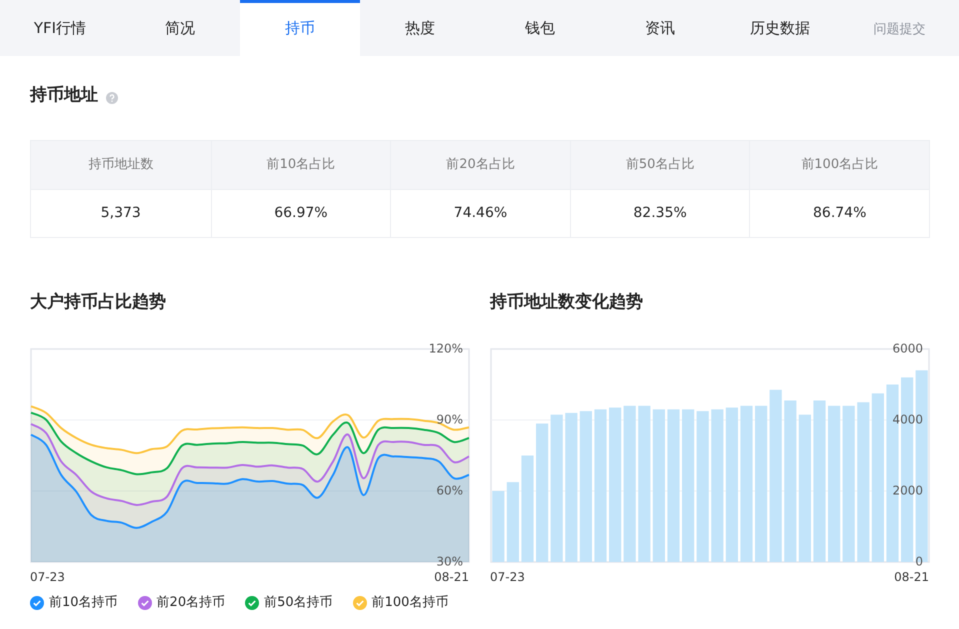 The height and width of the screenshot is (629, 959). What do you see at coordinates (660, 28) in the screenshot?
I see `tab: 资讯` at bounding box center [660, 28].